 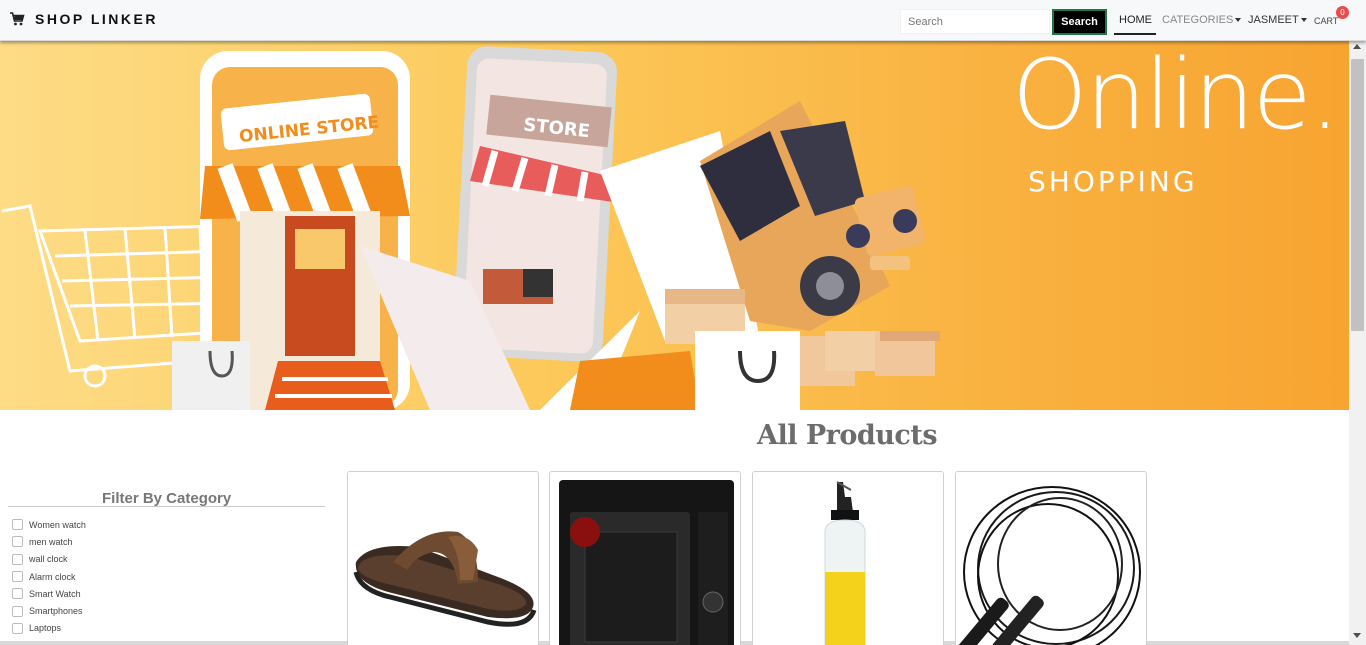 What do you see at coordinates (845, 563) in the screenshot?
I see `oil-bottle-icon` at bounding box center [845, 563].